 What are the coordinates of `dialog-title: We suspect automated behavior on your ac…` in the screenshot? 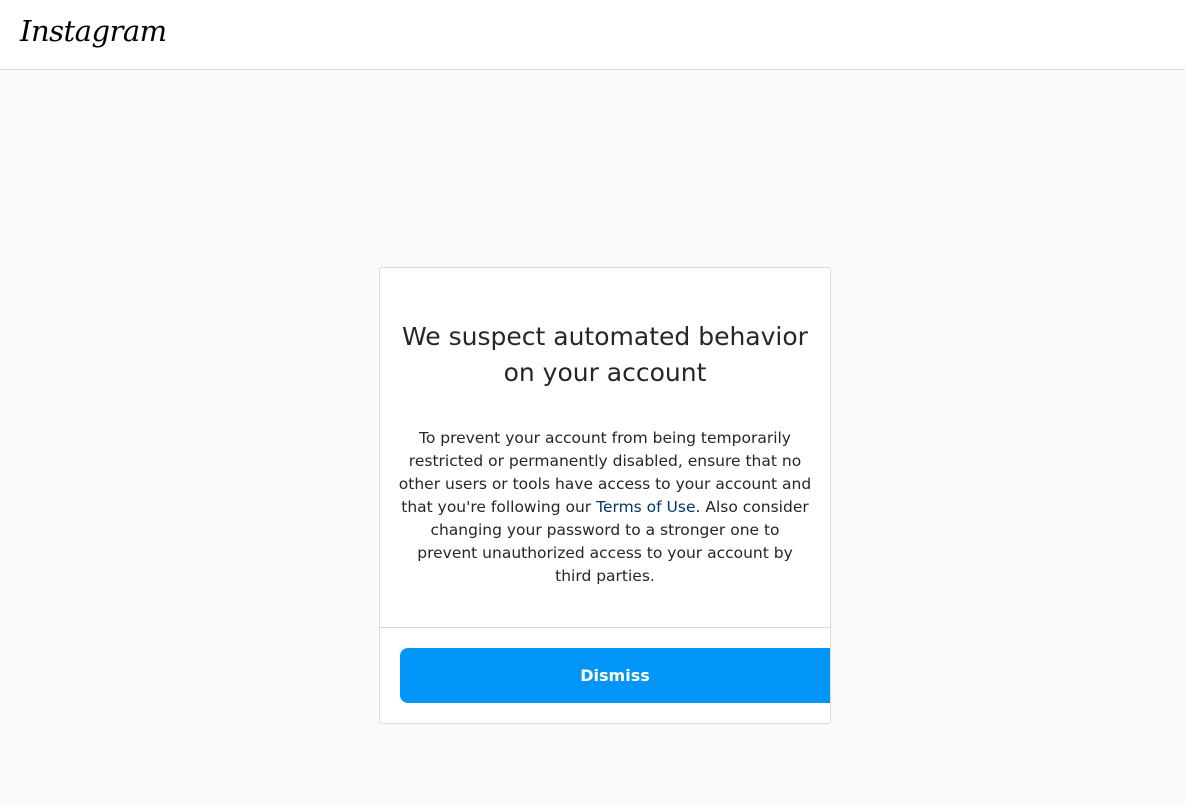 It's located at (605, 355).